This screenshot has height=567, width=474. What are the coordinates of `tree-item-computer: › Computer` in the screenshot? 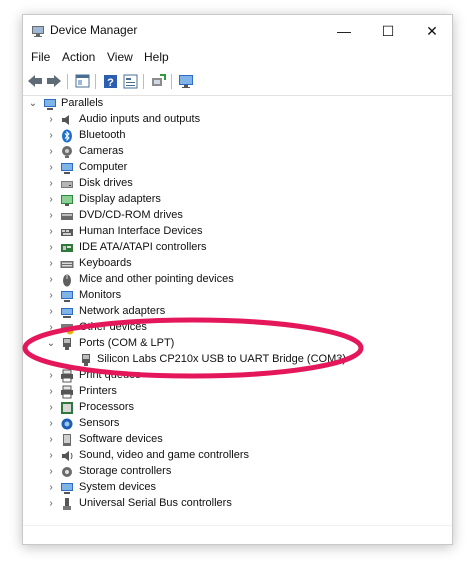 It's located at (237, 168).